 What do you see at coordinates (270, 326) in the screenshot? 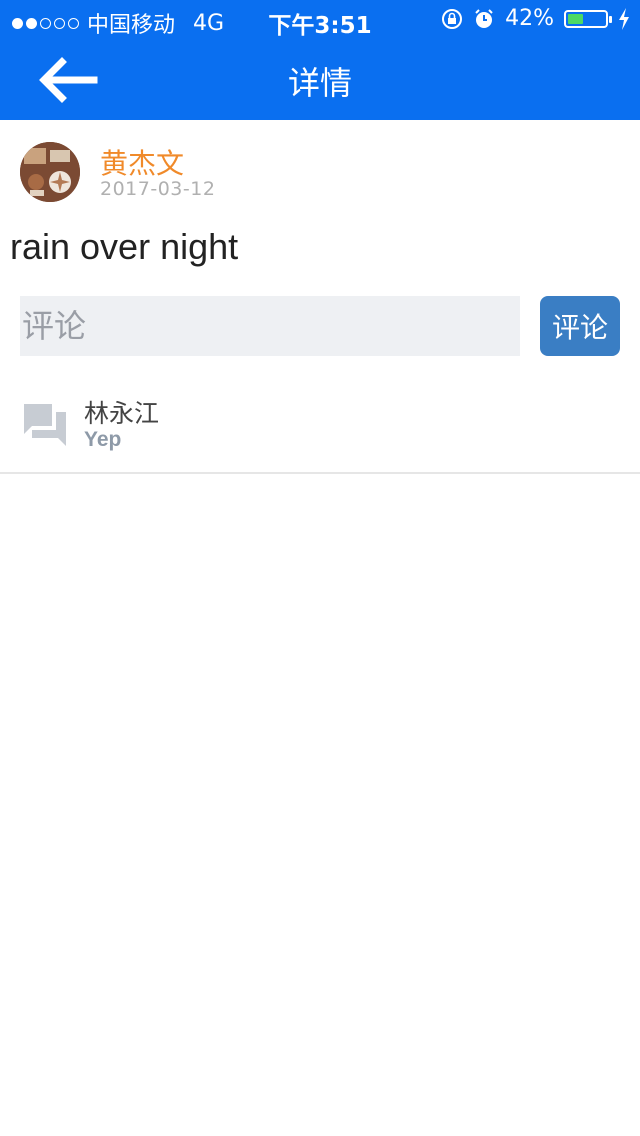
I see `comment-input` at bounding box center [270, 326].